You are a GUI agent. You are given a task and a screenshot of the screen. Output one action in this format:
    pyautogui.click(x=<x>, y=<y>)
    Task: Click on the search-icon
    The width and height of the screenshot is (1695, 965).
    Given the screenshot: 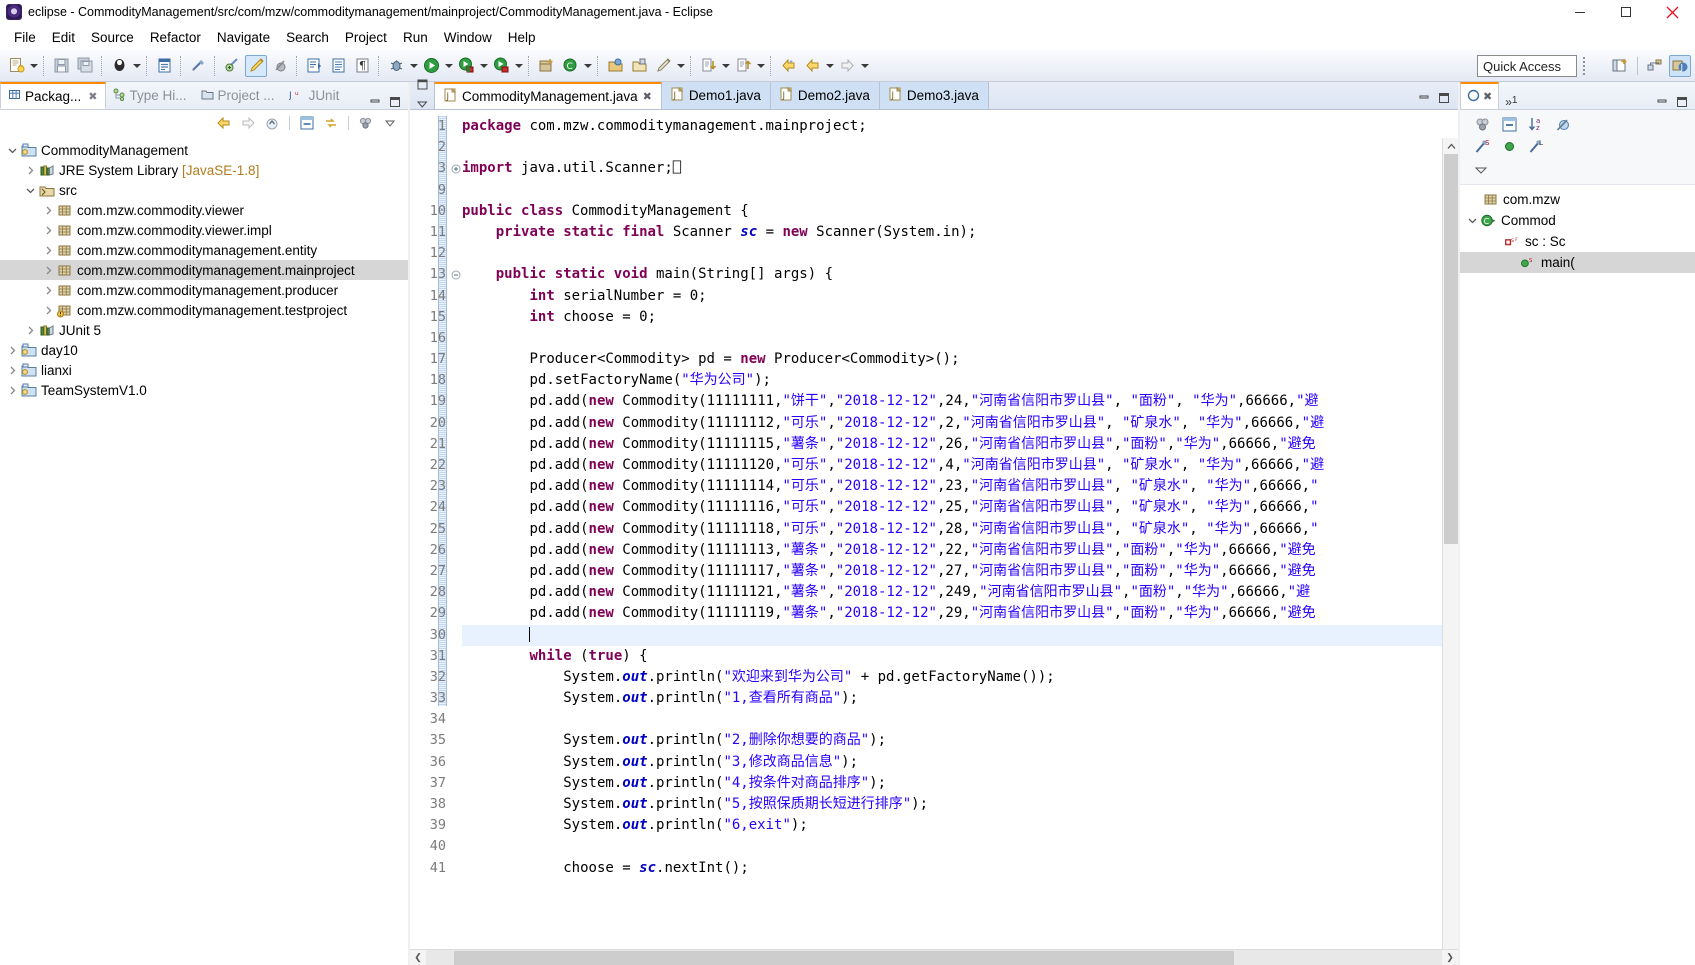 What is the action you would take?
    pyautogui.click(x=232, y=66)
    